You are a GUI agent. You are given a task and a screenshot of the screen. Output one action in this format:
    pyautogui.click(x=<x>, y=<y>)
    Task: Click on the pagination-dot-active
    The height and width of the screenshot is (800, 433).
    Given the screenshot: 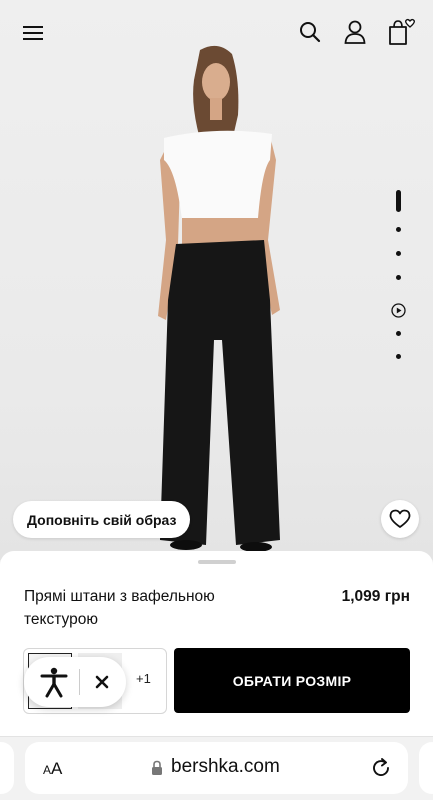 What is the action you would take?
    pyautogui.click(x=398, y=201)
    